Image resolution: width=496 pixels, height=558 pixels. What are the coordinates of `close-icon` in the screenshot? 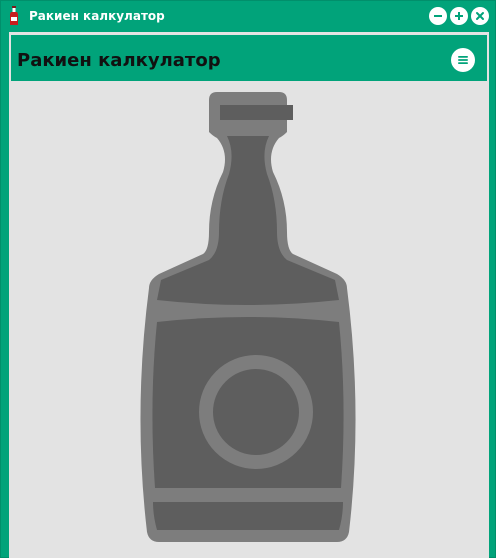 It's located at (480, 16).